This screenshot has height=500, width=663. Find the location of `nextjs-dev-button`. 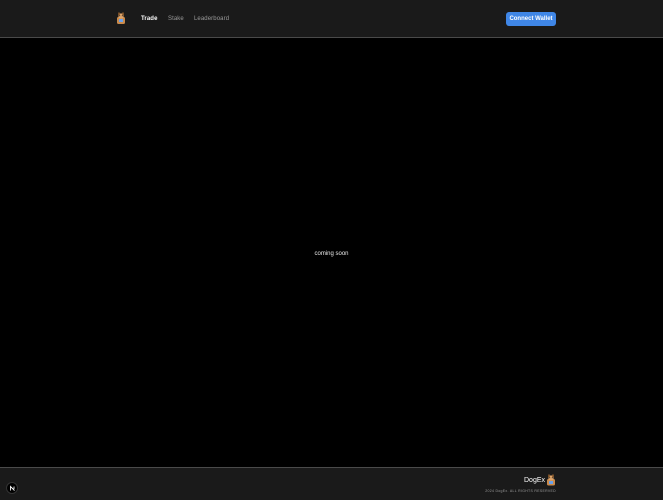

nextjs-dev-button is located at coordinates (12, 488).